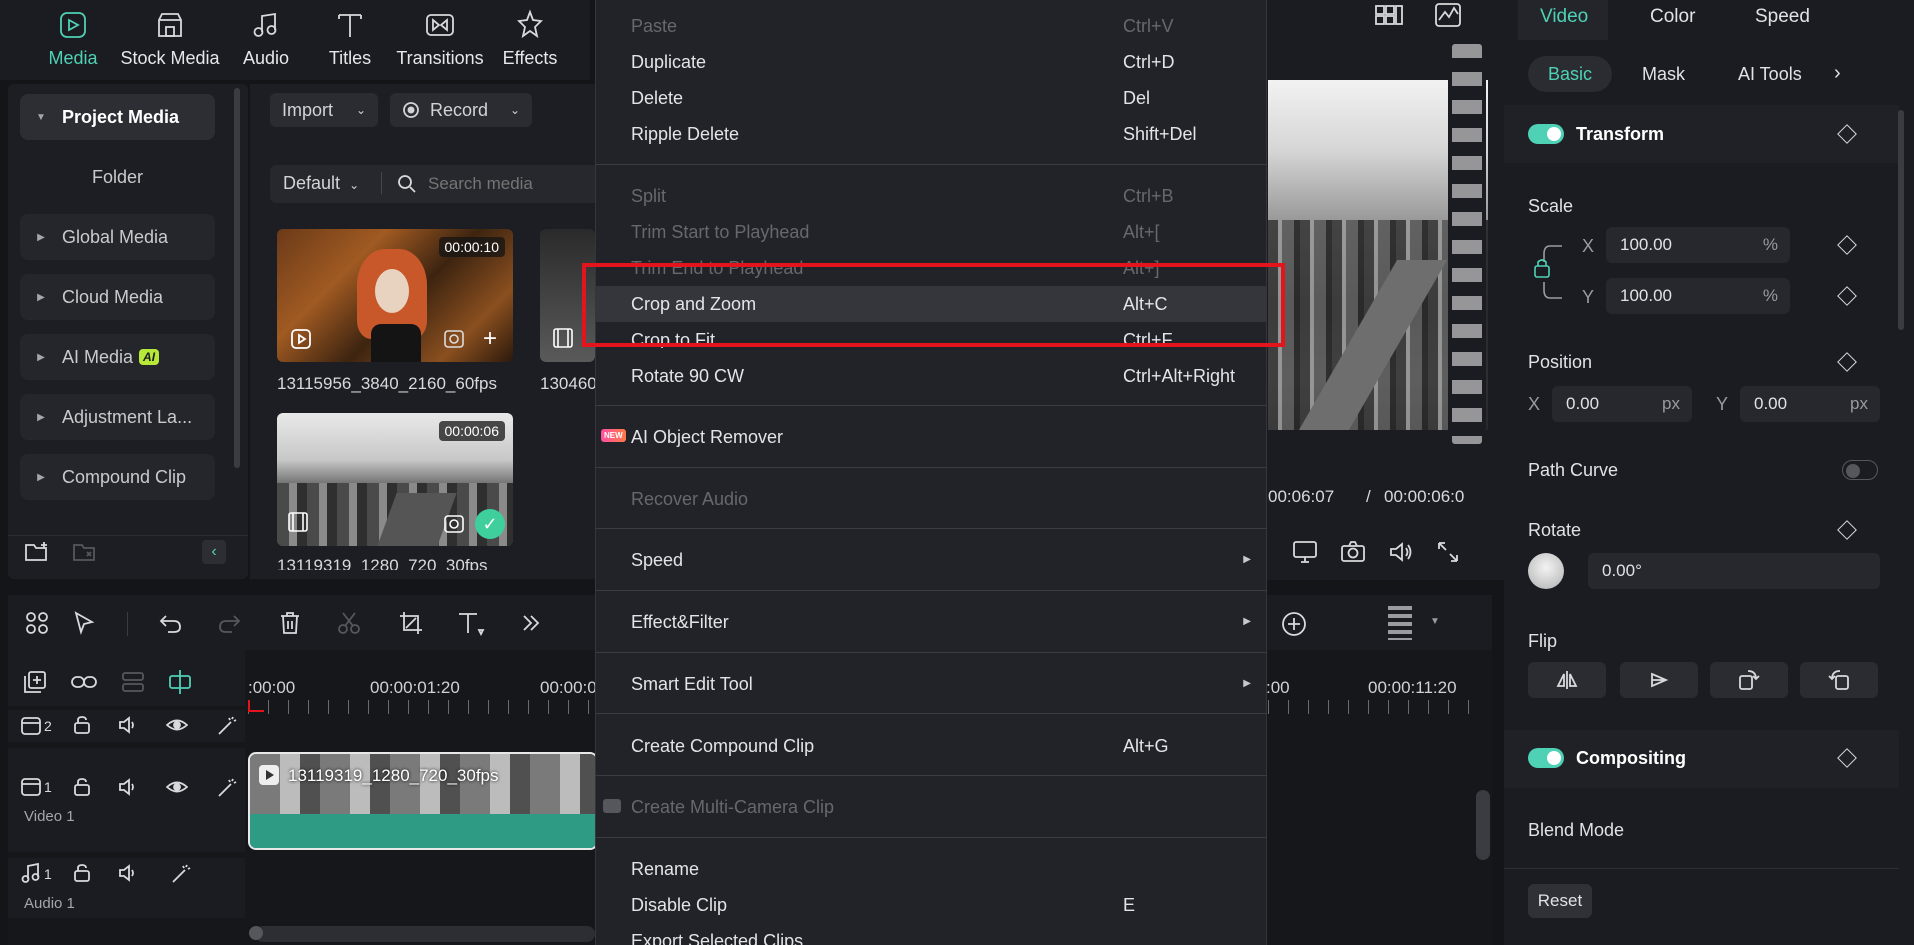 The width and height of the screenshot is (1914, 945). What do you see at coordinates (1400, 623) in the screenshot?
I see `zoom-slider-handle` at bounding box center [1400, 623].